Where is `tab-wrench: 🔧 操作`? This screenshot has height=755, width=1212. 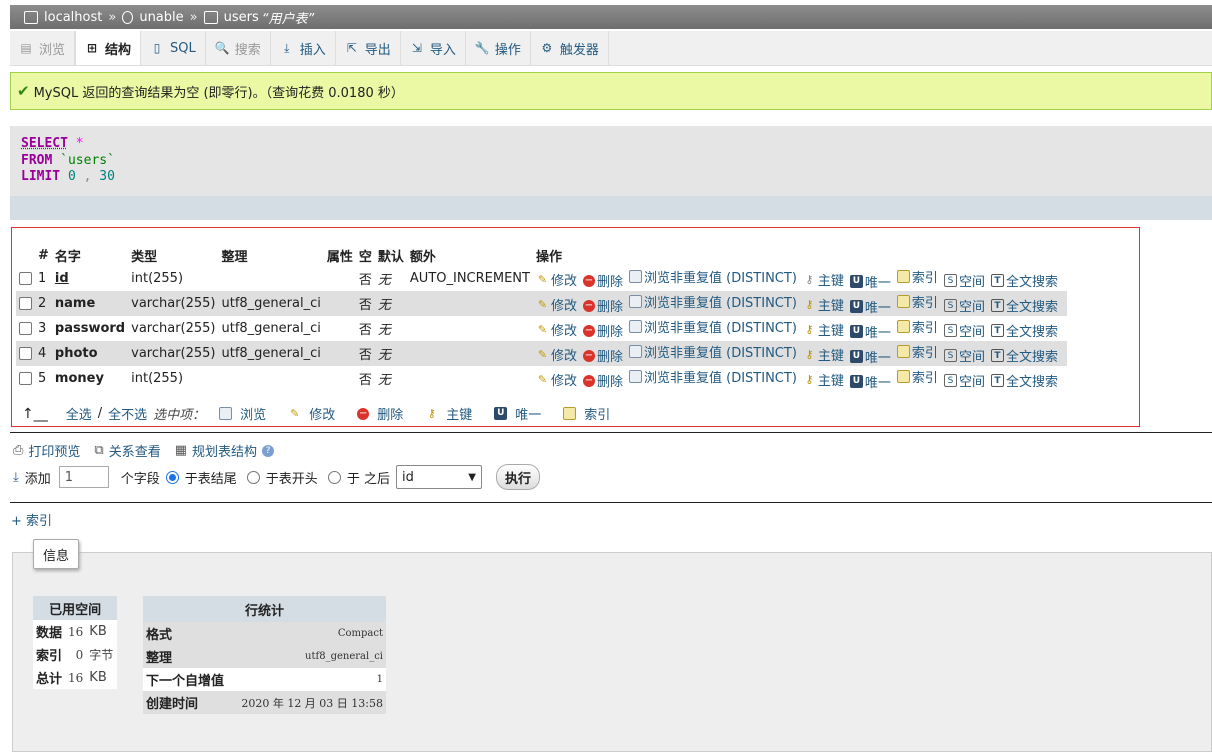
tab-wrench: 🔧 操作 is located at coordinates (498, 48).